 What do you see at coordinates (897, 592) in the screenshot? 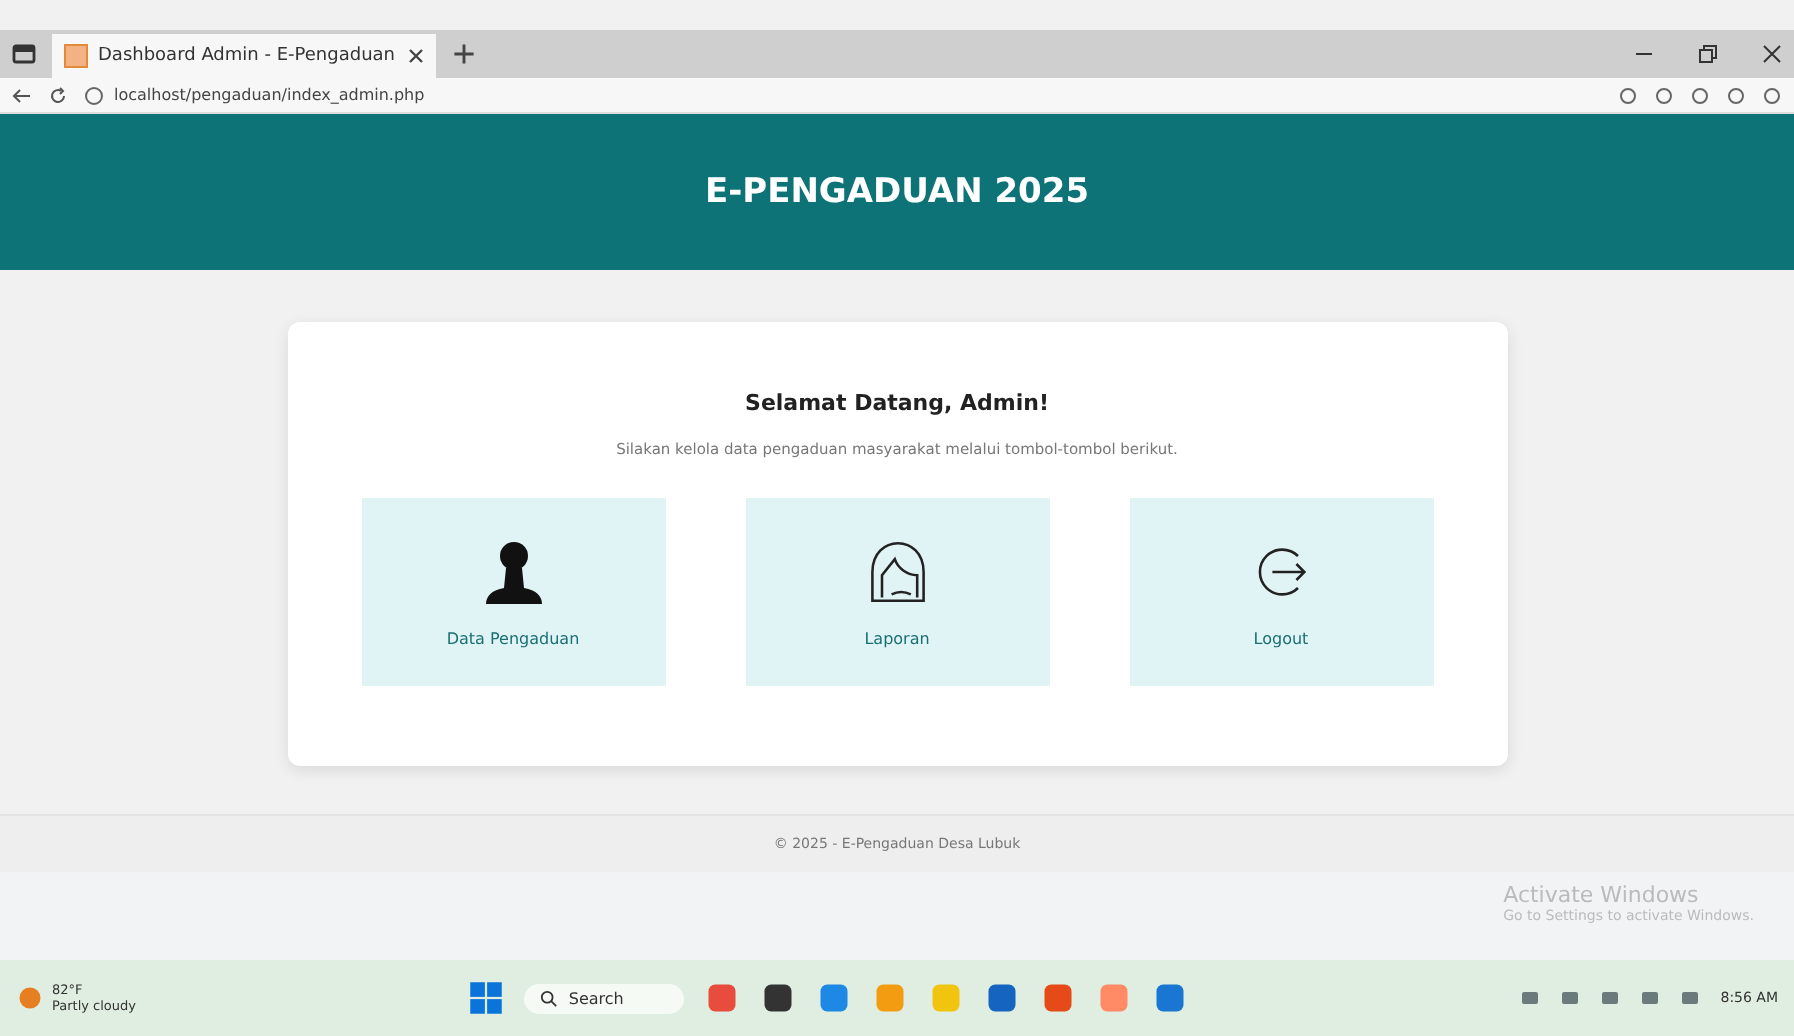
I see `menu-tile: Laporan` at bounding box center [897, 592].